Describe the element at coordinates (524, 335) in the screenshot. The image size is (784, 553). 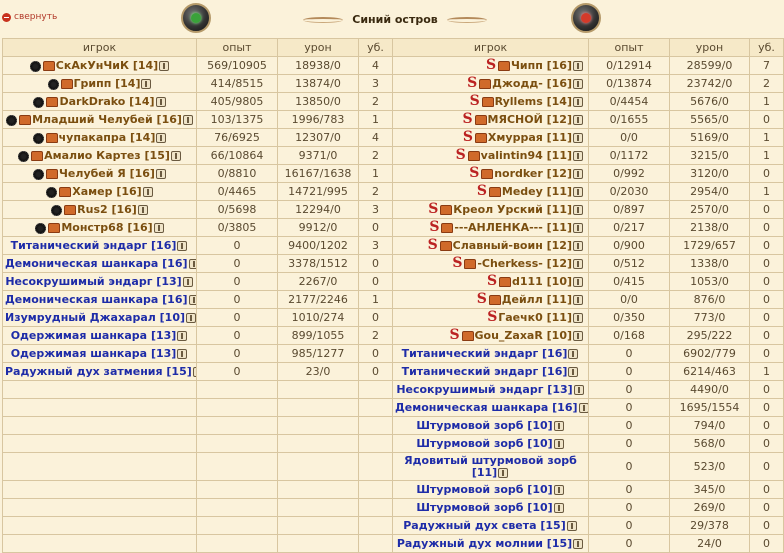
I see `right-player-name: Gou_ZaxaR [10]` at that location.